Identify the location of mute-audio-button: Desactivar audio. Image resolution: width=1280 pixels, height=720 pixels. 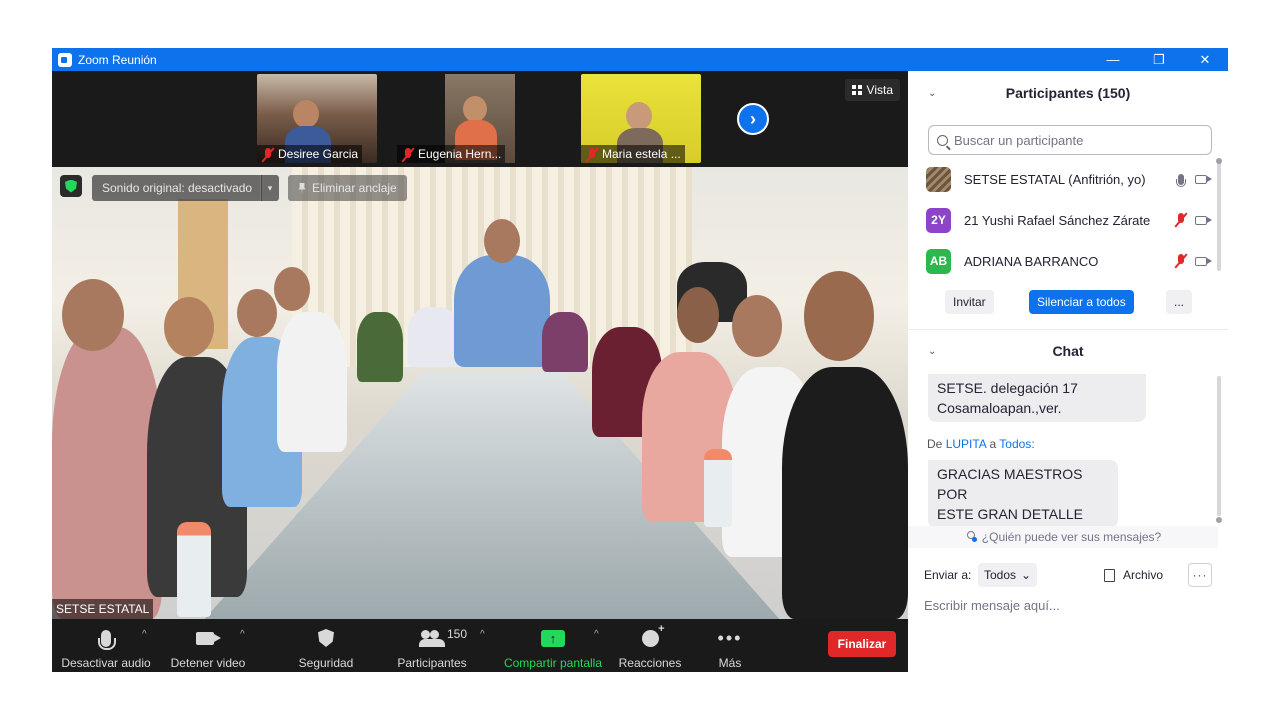
(106, 645).